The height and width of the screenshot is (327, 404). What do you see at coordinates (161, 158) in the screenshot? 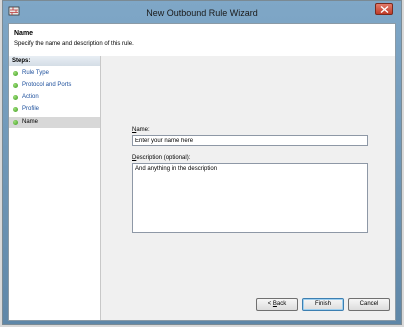
I see `description-label: Description (optional):` at bounding box center [161, 158].